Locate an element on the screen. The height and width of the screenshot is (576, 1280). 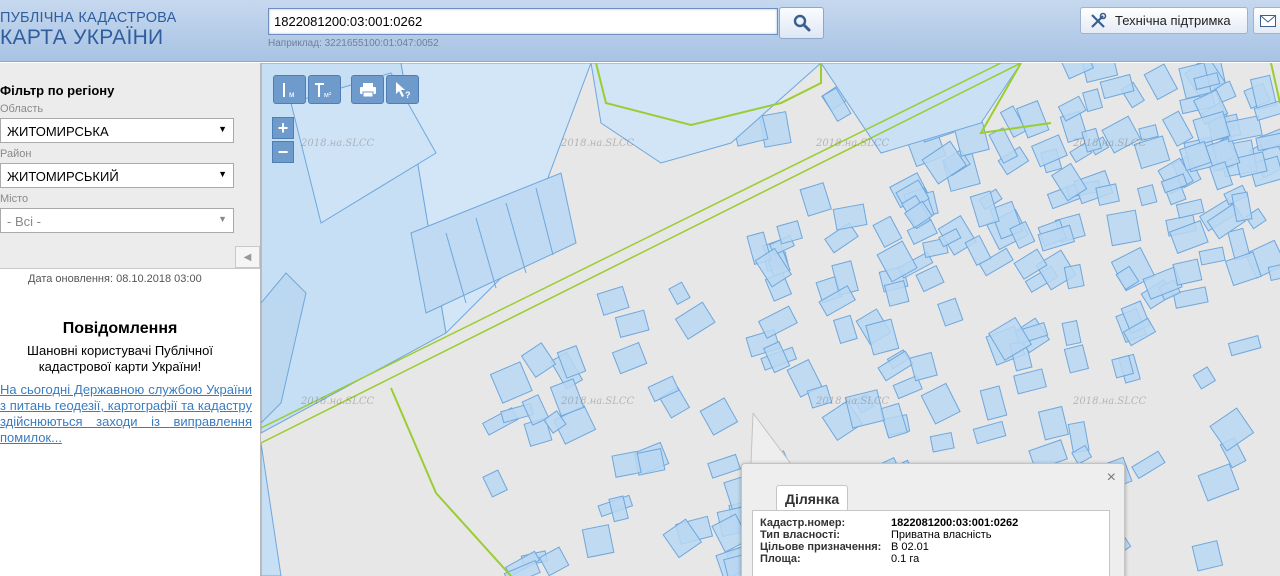
cursor-question-icon: ? is located at coordinates (402, 90).